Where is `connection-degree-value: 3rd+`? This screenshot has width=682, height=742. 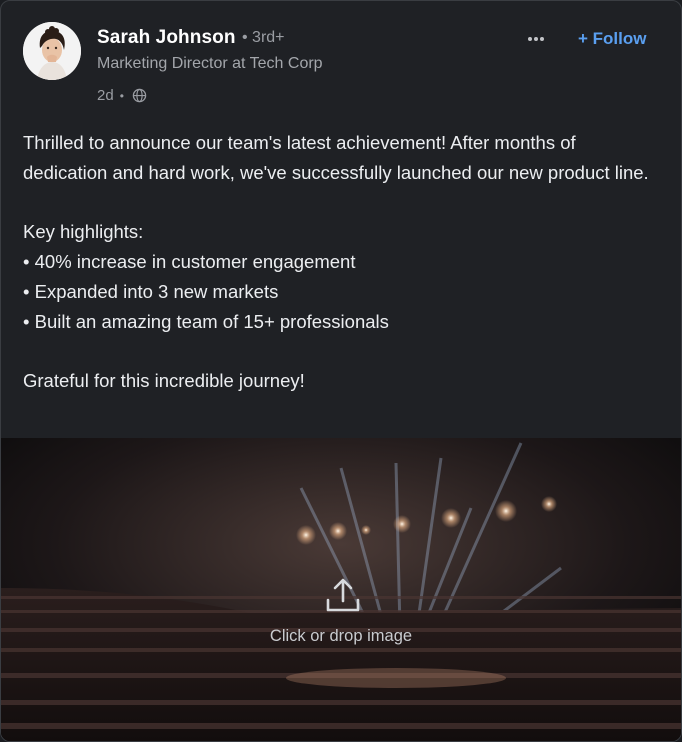 connection-degree-value: 3rd+ is located at coordinates (268, 37).